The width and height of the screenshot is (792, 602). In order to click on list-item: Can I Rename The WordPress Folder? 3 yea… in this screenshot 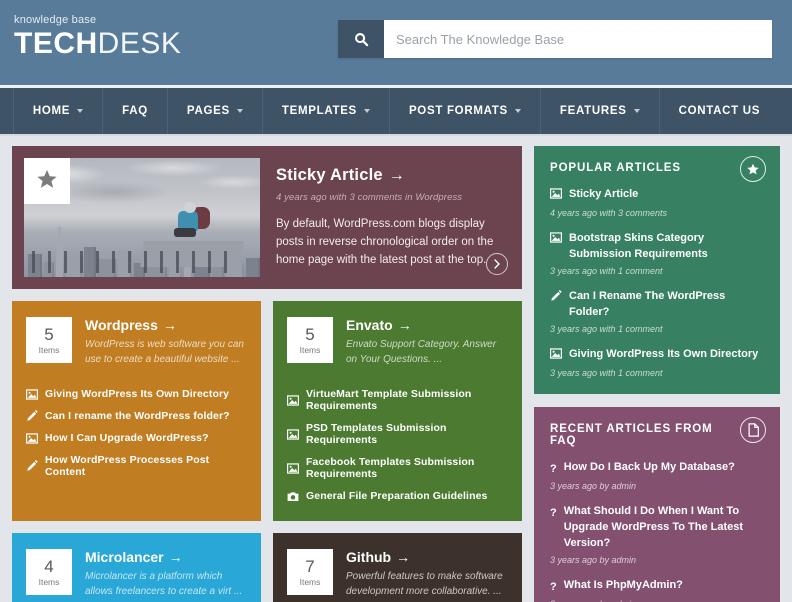, I will do `click(657, 311)`.